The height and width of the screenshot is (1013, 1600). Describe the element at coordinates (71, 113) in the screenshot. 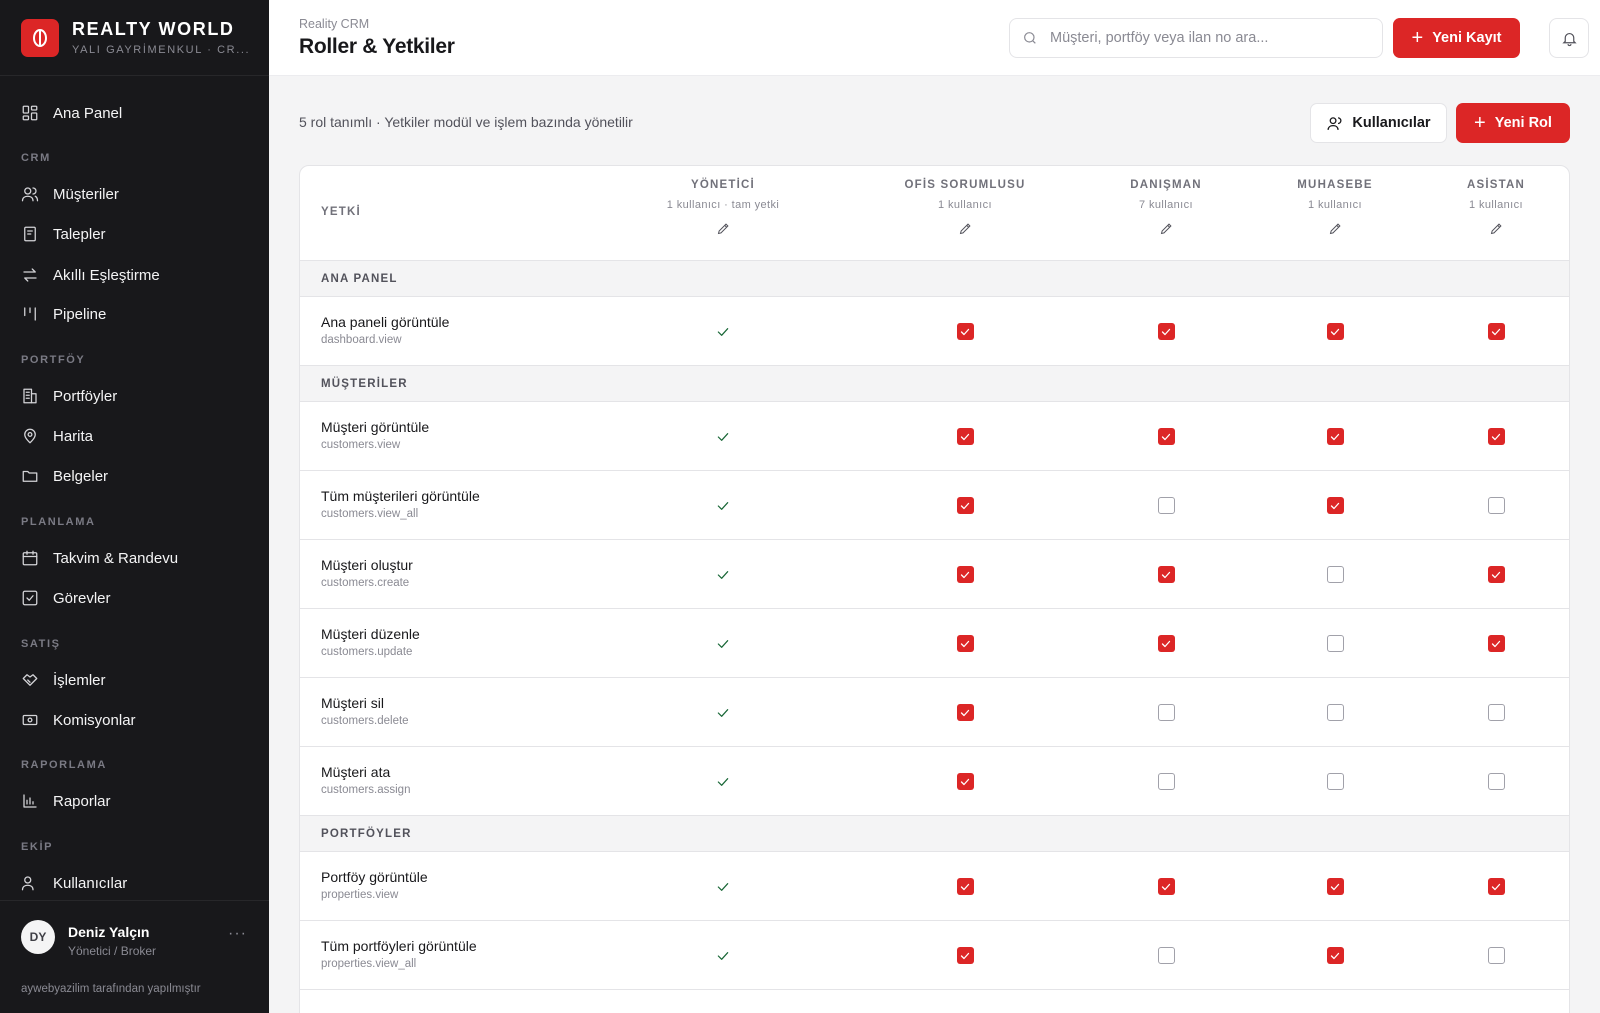

I see `sidebar-item-ana-panel: Ana Panel` at that location.